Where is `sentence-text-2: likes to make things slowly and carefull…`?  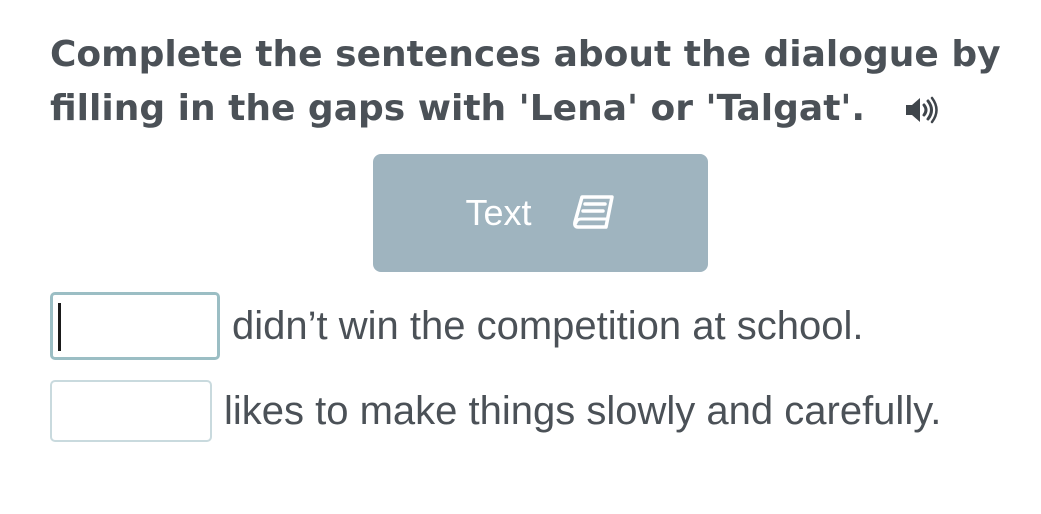 sentence-text-2: likes to make things slowly and carefull… is located at coordinates (583, 410).